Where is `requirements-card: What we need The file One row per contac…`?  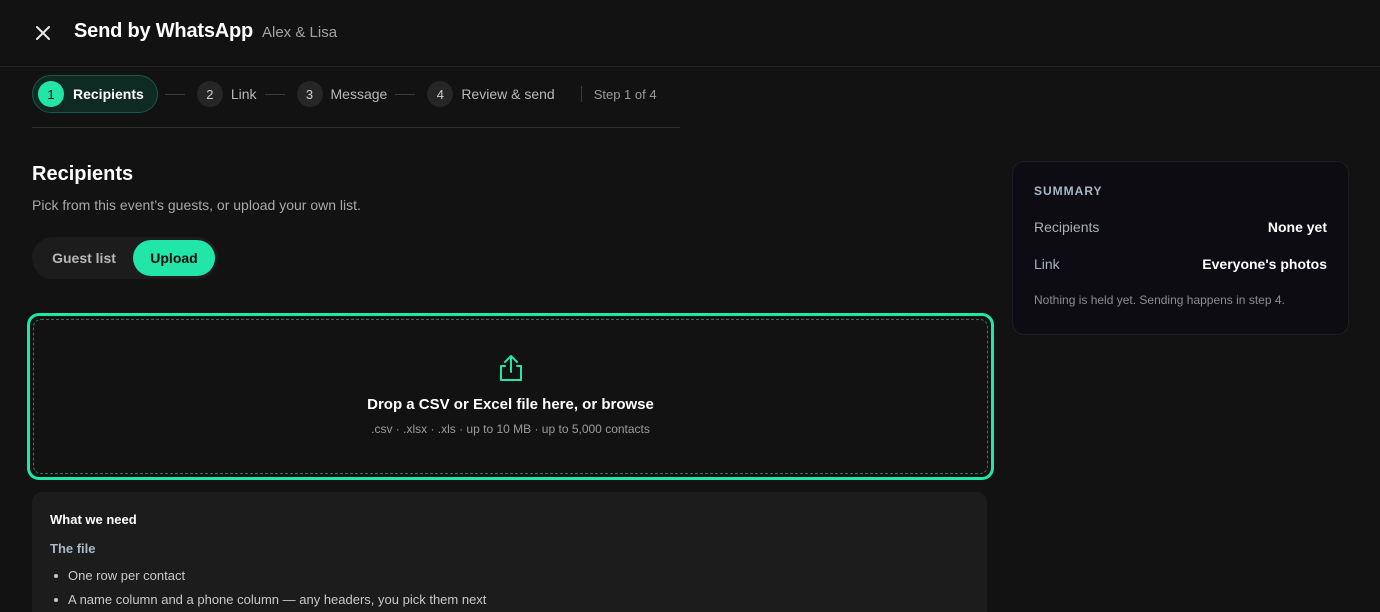
requirements-card: What we need The file One row per contac… is located at coordinates (509, 552).